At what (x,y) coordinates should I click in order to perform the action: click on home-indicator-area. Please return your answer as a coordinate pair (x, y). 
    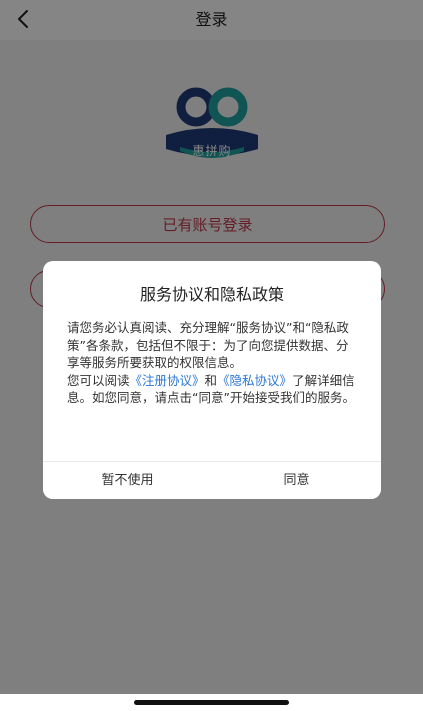
    Looking at the image, I should click on (211, 702).